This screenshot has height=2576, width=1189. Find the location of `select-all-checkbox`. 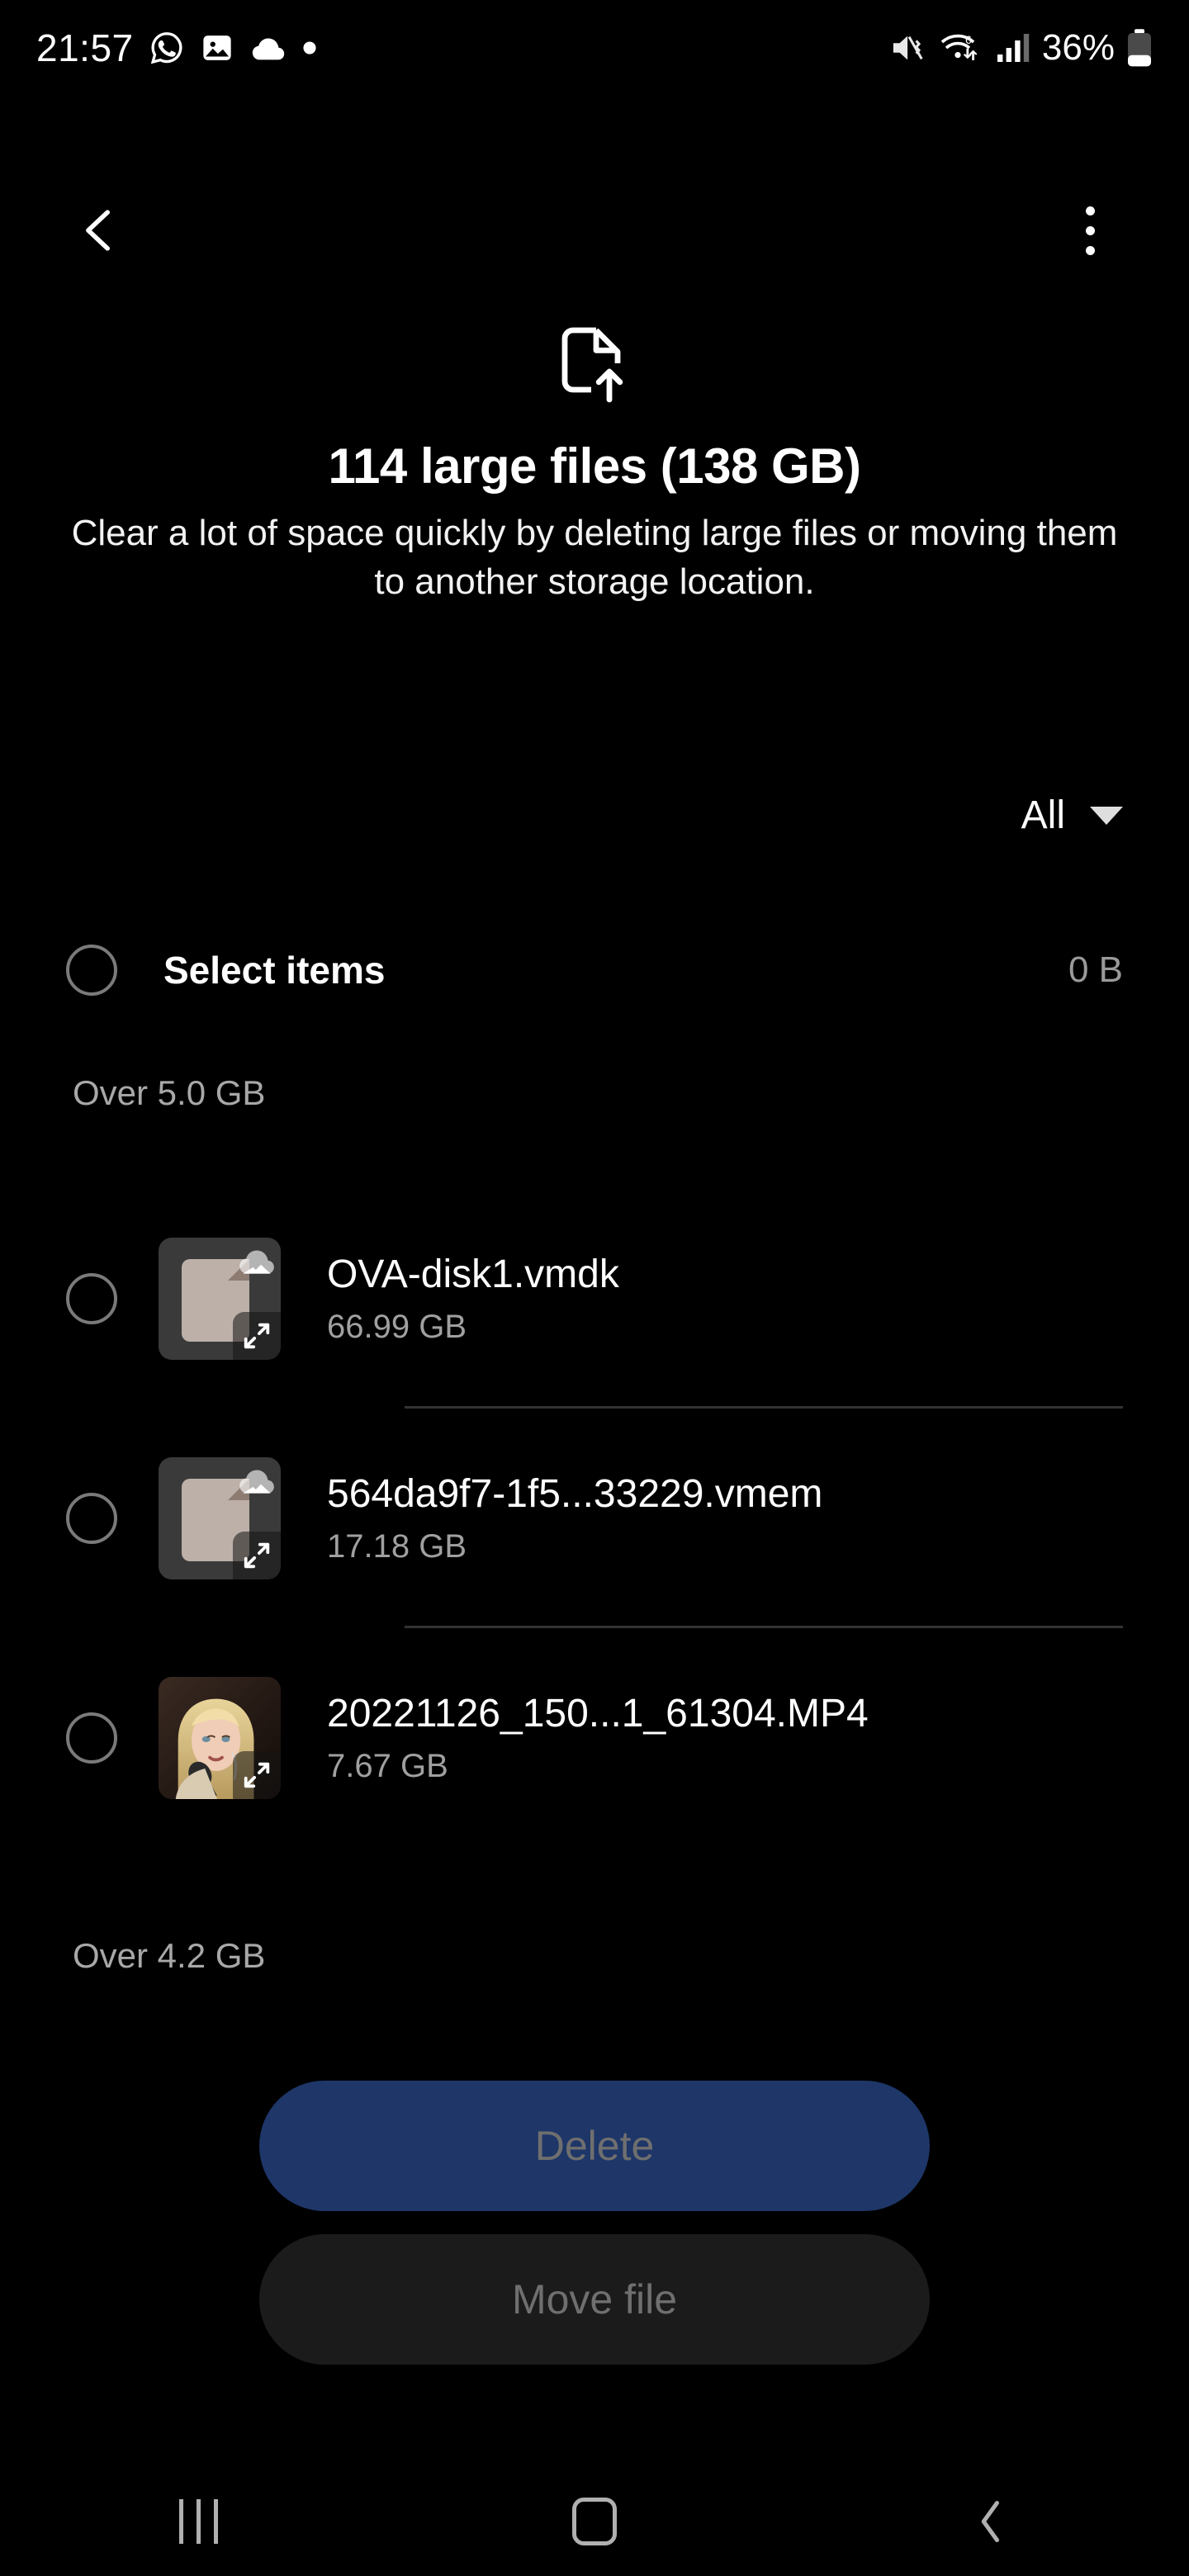

select-all-checkbox is located at coordinates (91, 970).